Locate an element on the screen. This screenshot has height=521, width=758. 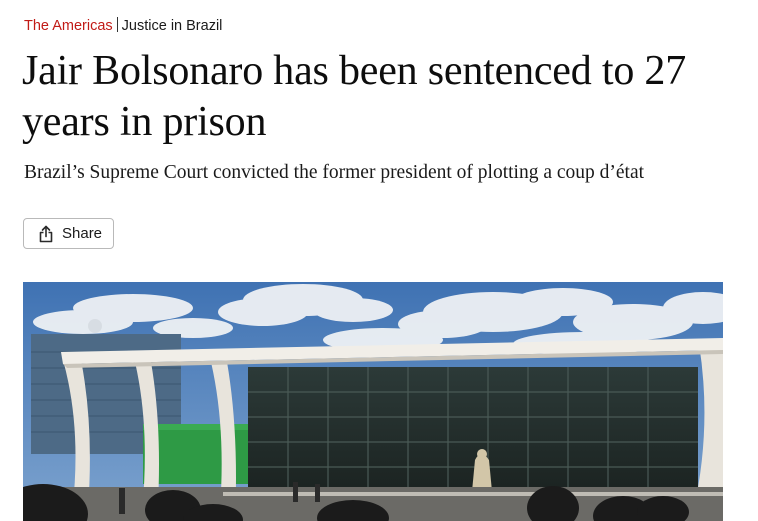
share-button: Share is located at coordinates (68, 233).